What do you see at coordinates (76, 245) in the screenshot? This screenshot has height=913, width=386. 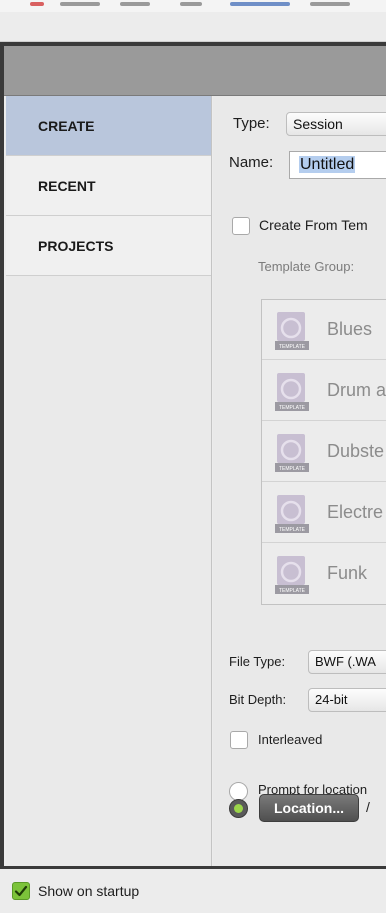 I see `sidebar-item-label: PROJECTS` at bounding box center [76, 245].